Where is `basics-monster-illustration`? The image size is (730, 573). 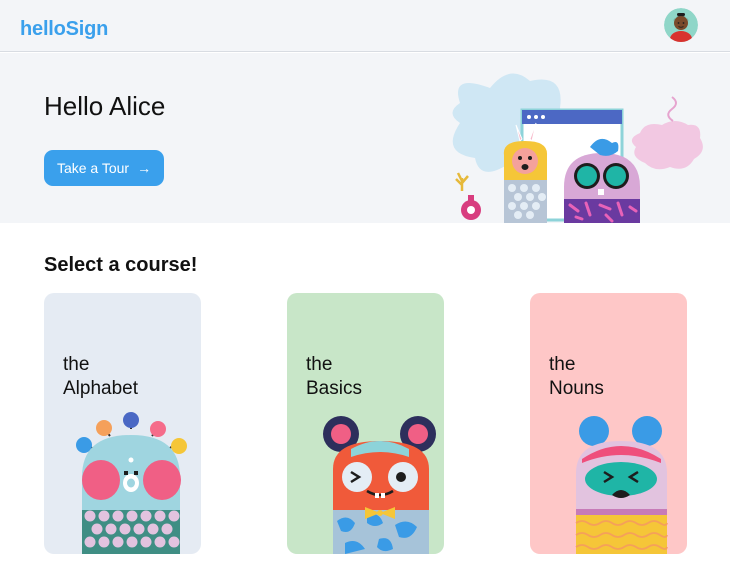 basics-monster-illustration is located at coordinates (379, 485).